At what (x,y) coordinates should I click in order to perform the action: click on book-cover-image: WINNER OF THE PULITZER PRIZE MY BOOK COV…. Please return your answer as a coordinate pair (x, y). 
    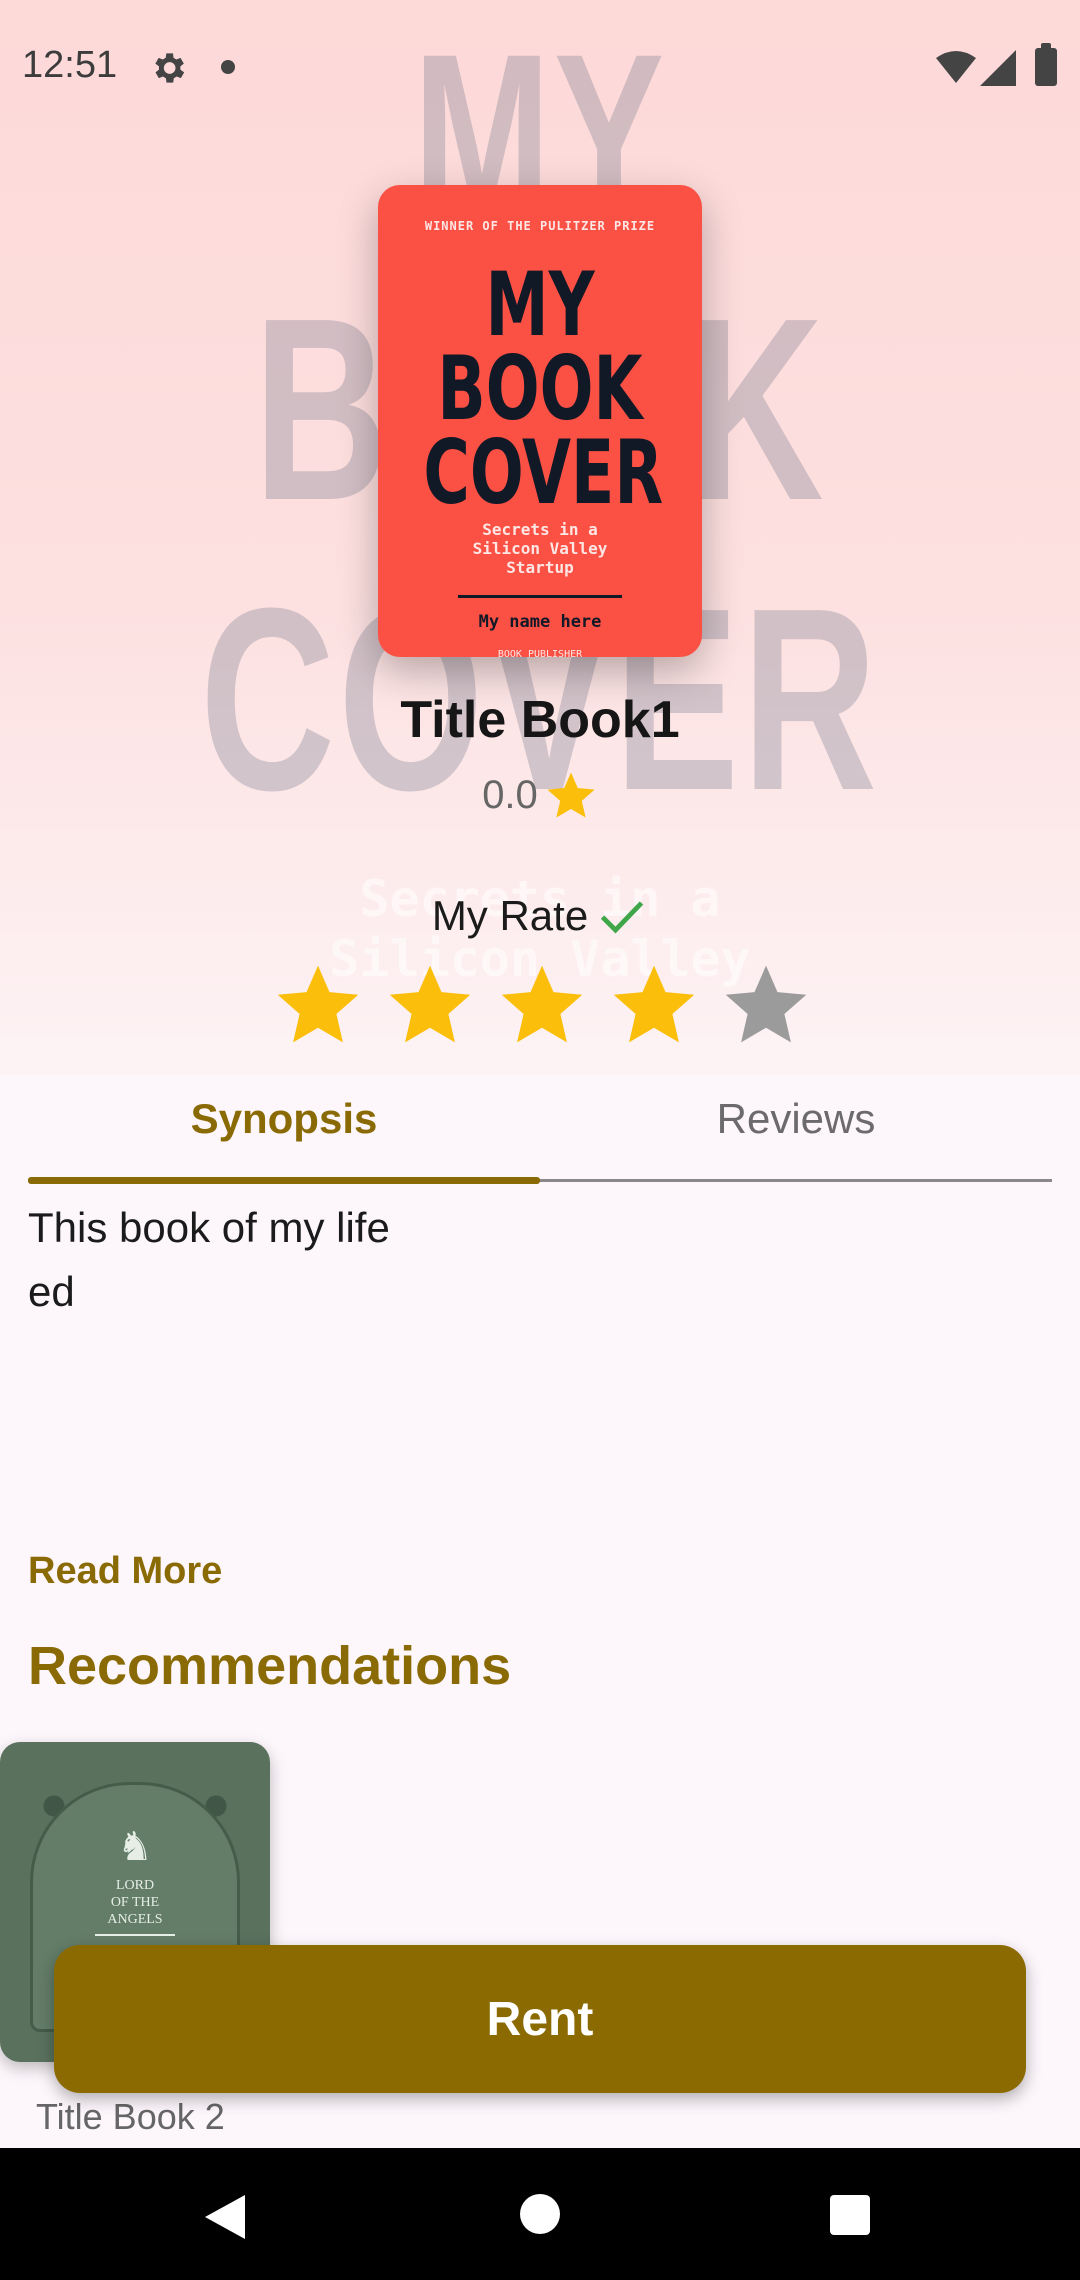
    Looking at the image, I should click on (540, 421).